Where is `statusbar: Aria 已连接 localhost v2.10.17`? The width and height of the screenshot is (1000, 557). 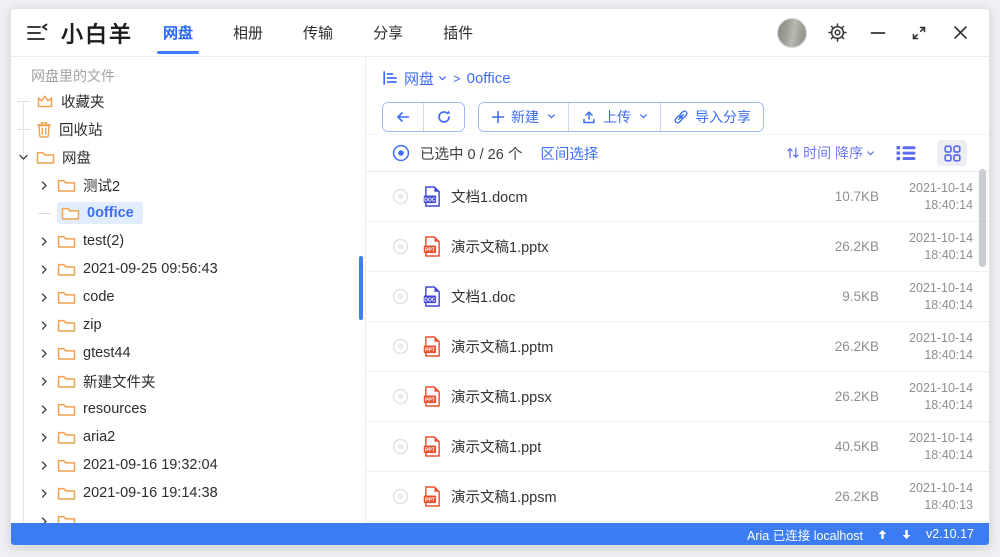 statusbar: Aria 已连接 localhost v2.10.17 is located at coordinates (500, 534).